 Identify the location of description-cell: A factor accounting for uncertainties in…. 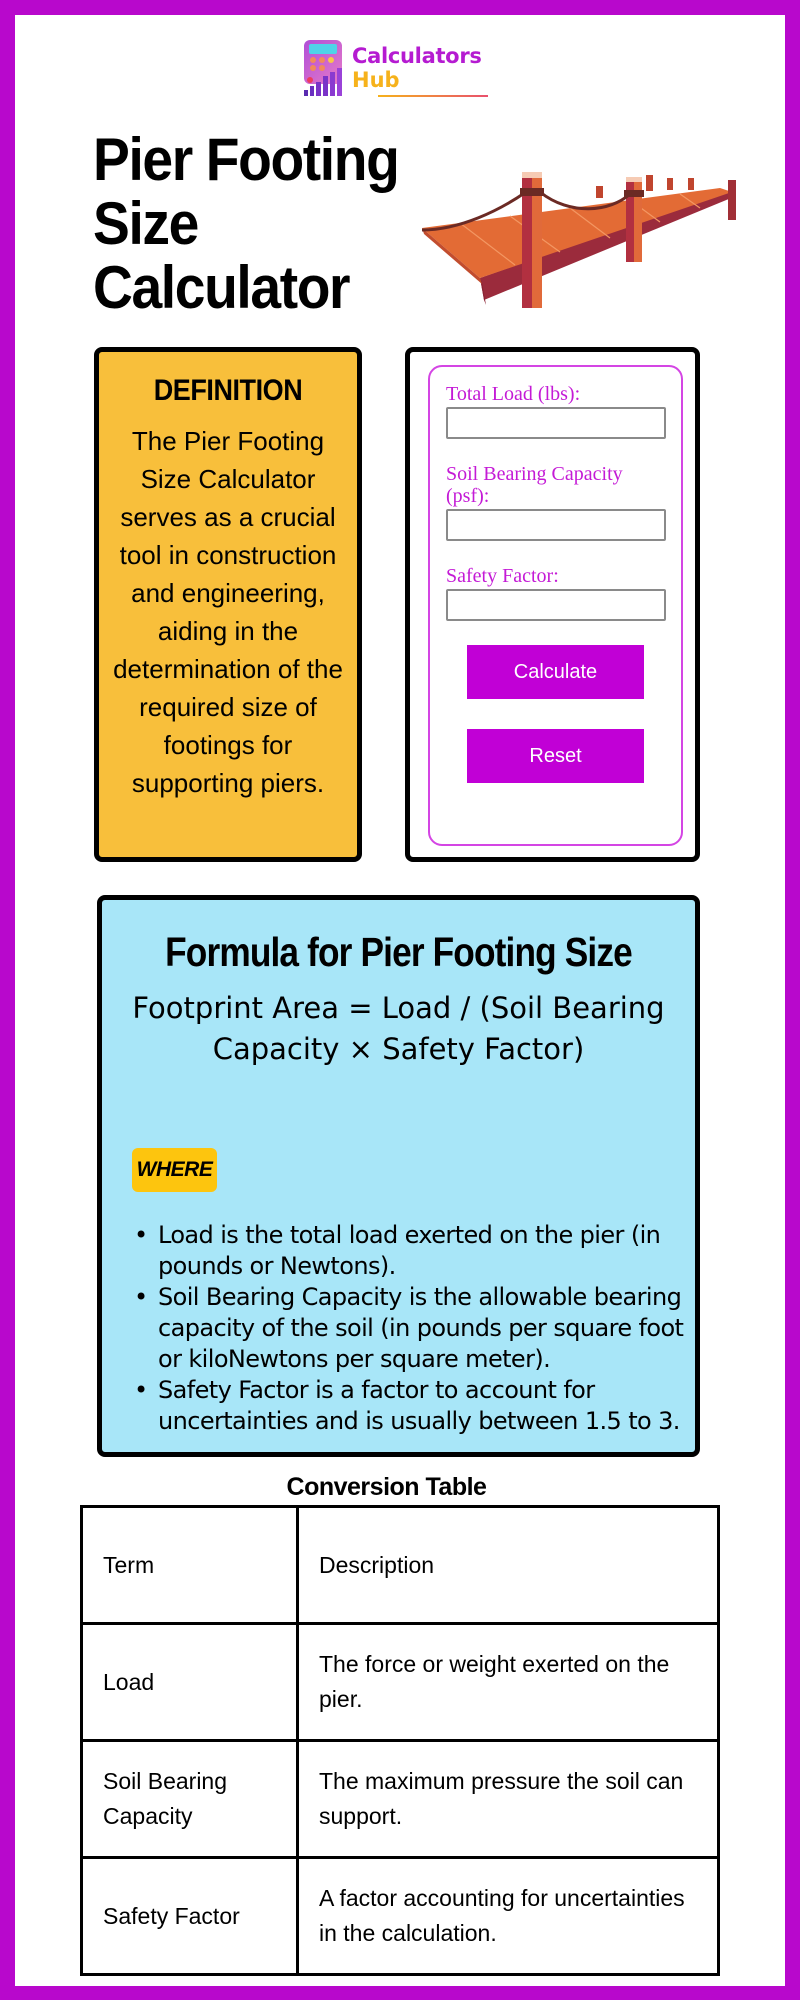
(508, 1916).